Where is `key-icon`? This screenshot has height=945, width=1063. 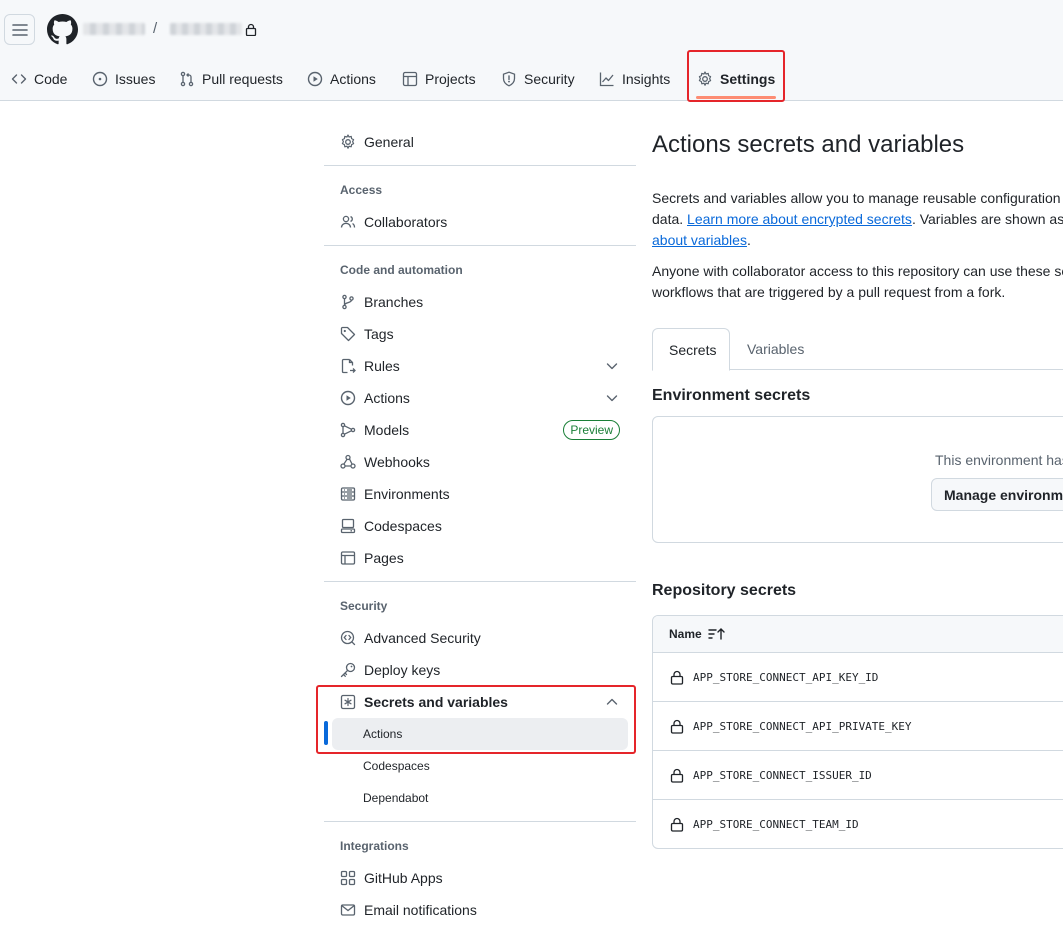
key-icon is located at coordinates (348, 670).